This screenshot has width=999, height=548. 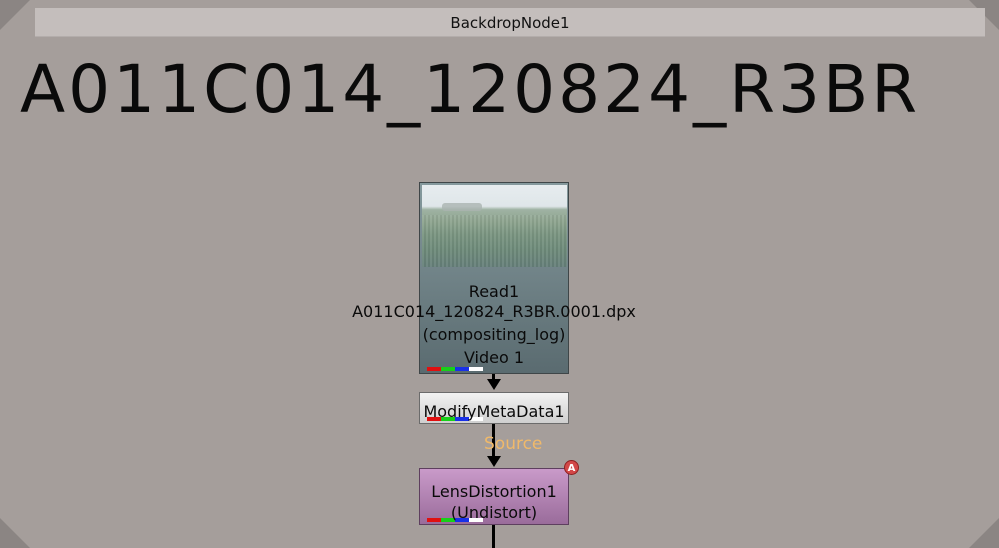 I want to click on backdrop-title: BackdropNode1, so click(x=510, y=22).